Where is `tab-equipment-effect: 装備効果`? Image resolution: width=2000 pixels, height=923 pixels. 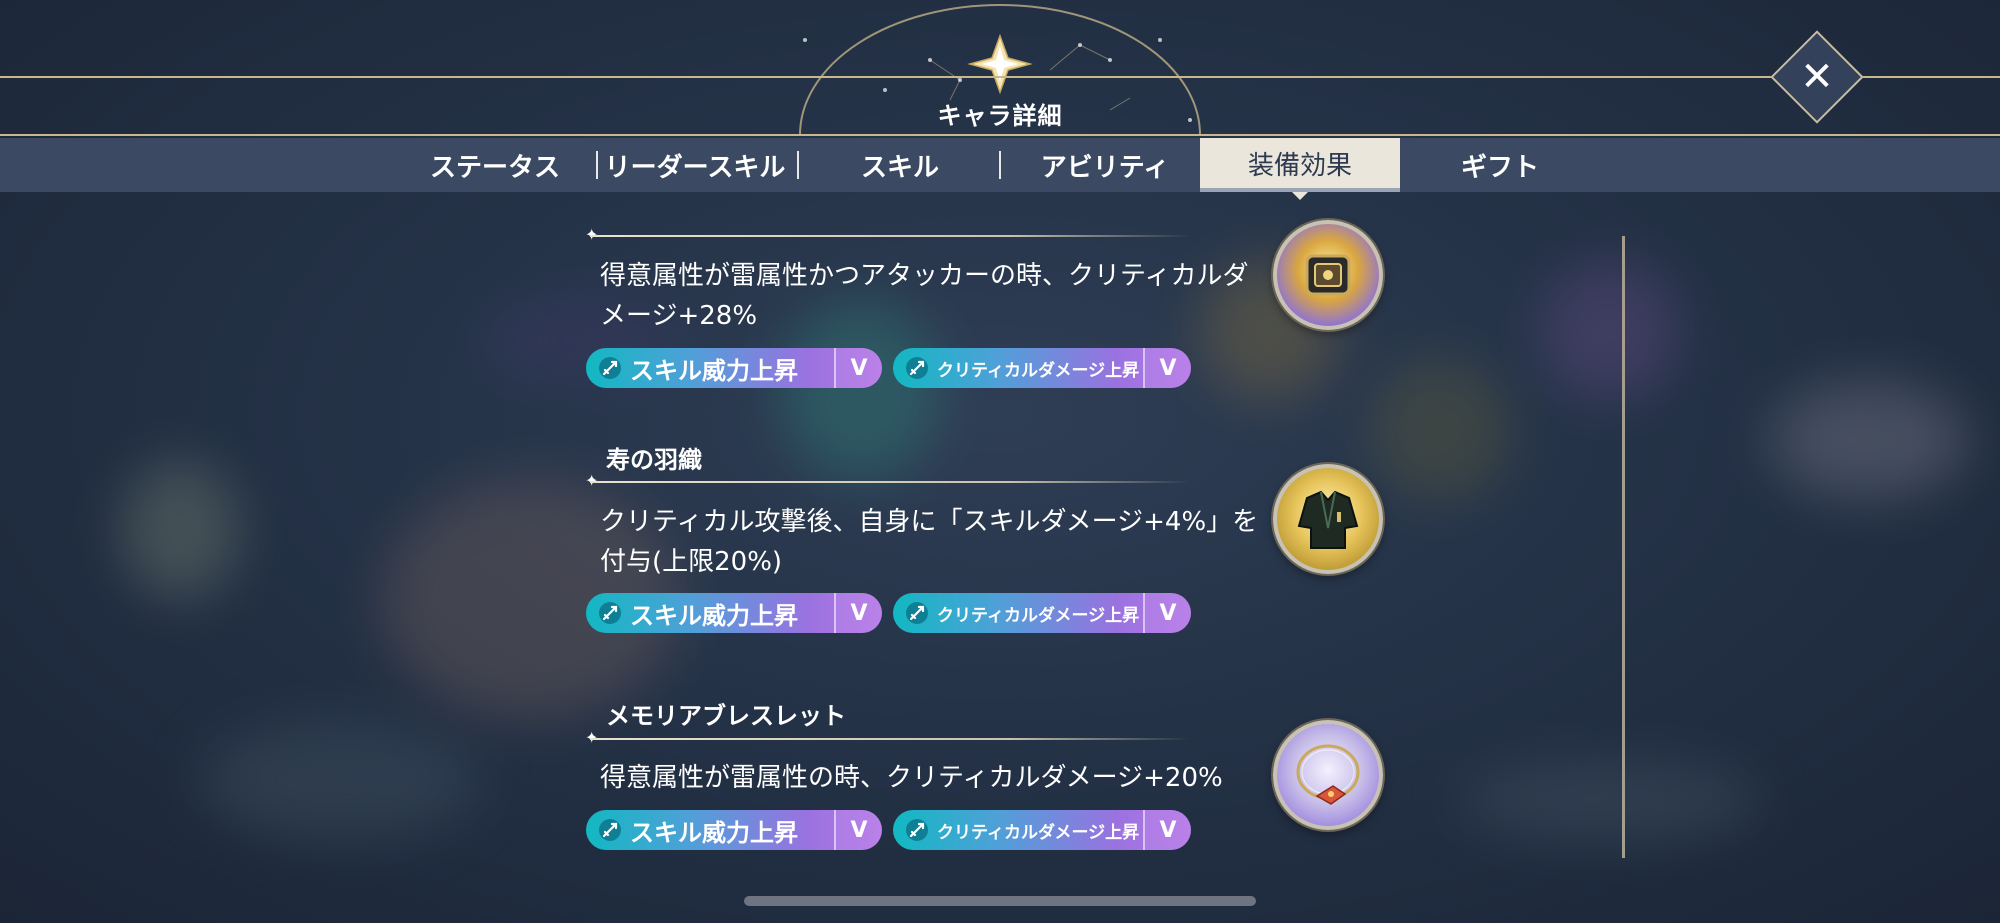 tab-equipment-effect: 装備効果 is located at coordinates (1300, 165).